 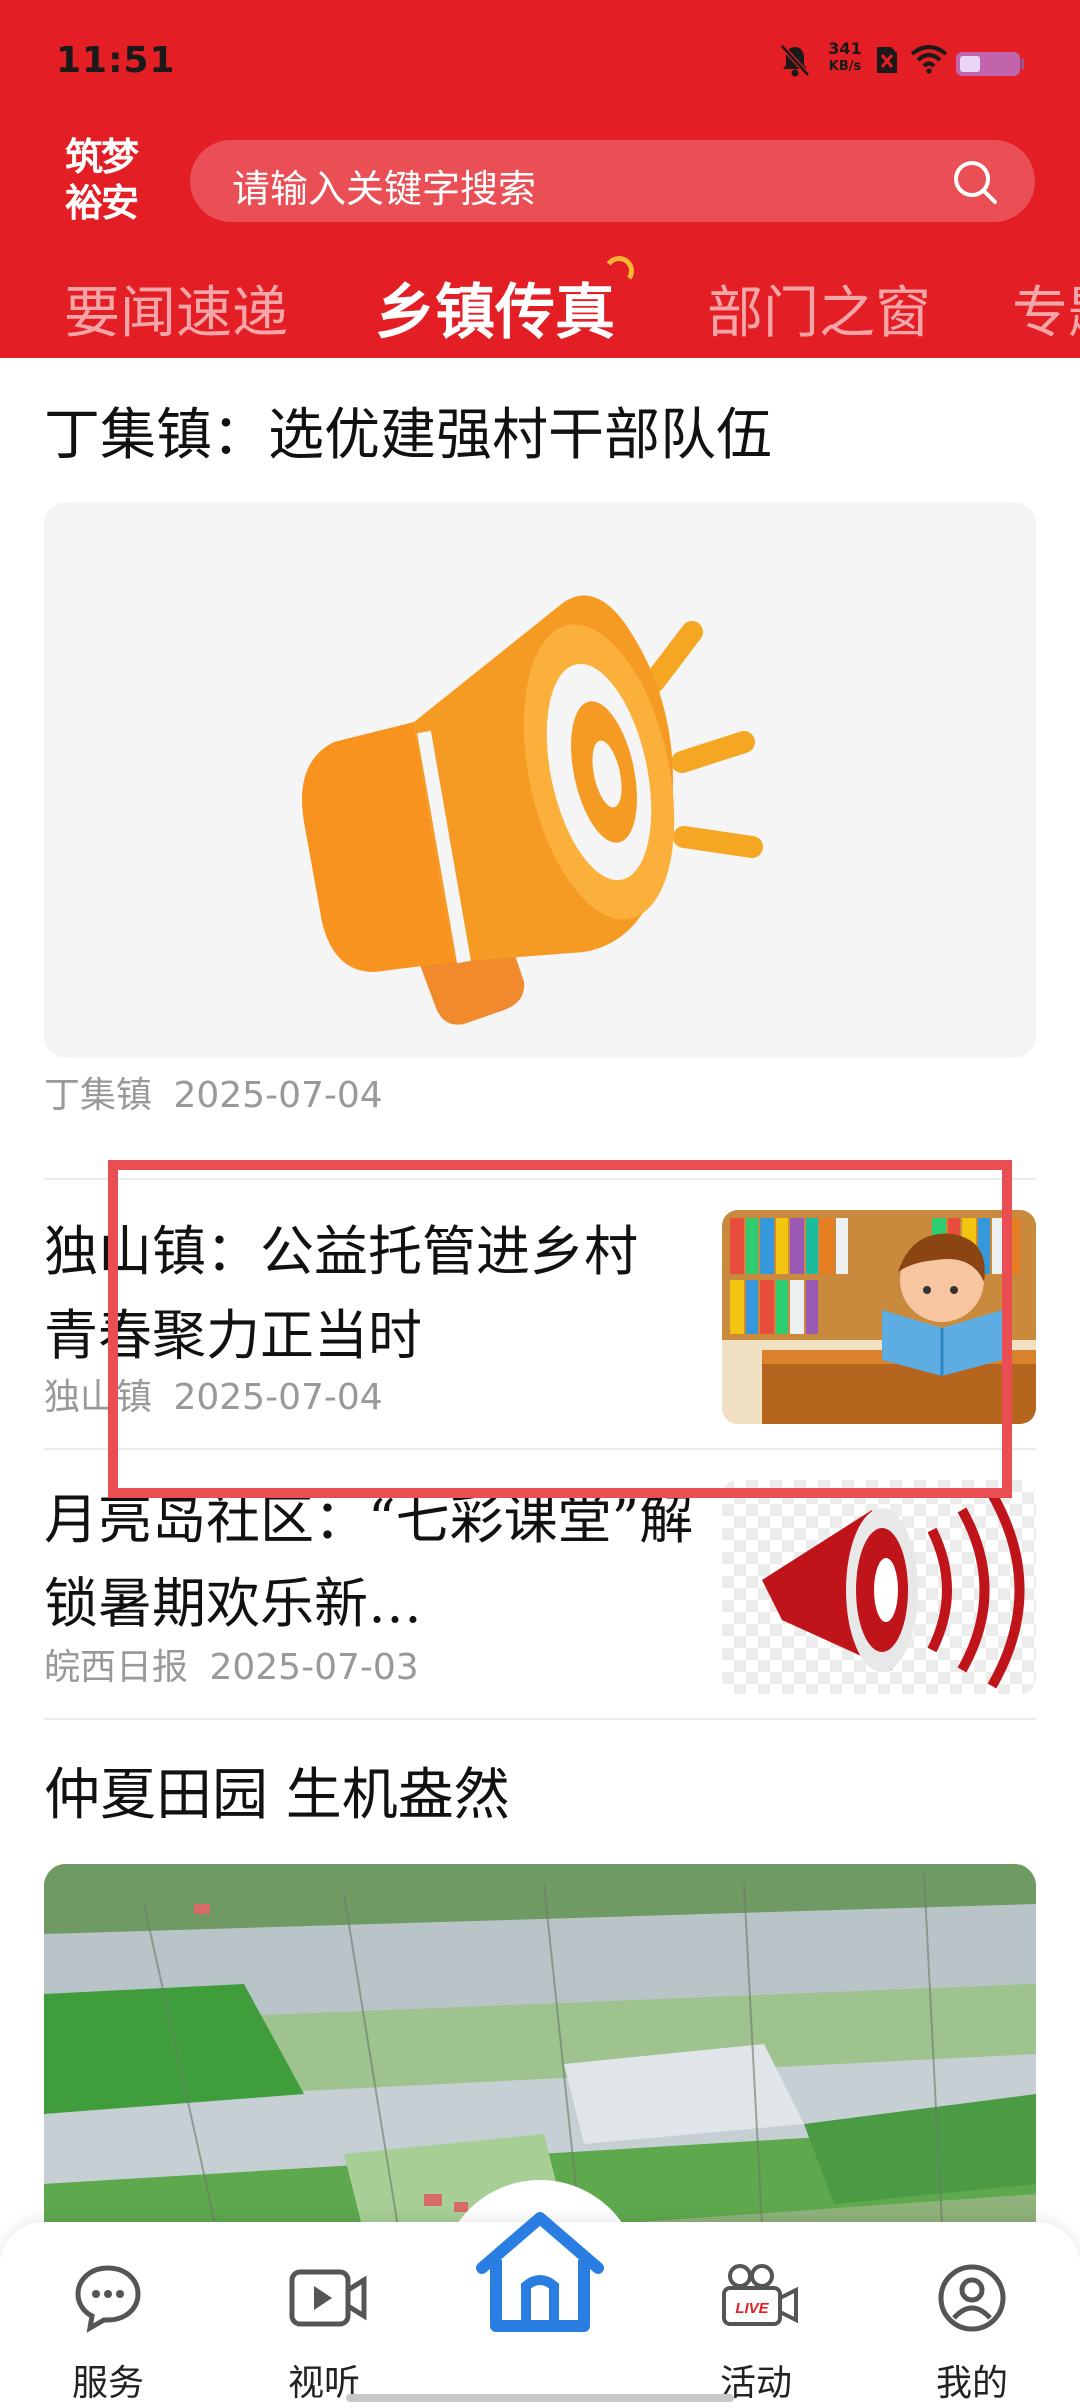 I want to click on red-megaphone-illustration, so click(x=879, y=1587).